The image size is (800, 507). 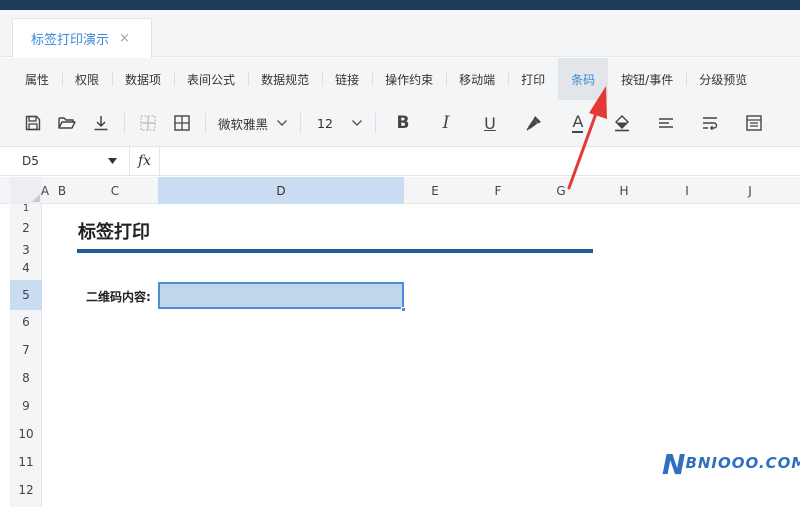 What do you see at coordinates (62, 190) in the screenshot?
I see `column-header-b: B` at bounding box center [62, 190].